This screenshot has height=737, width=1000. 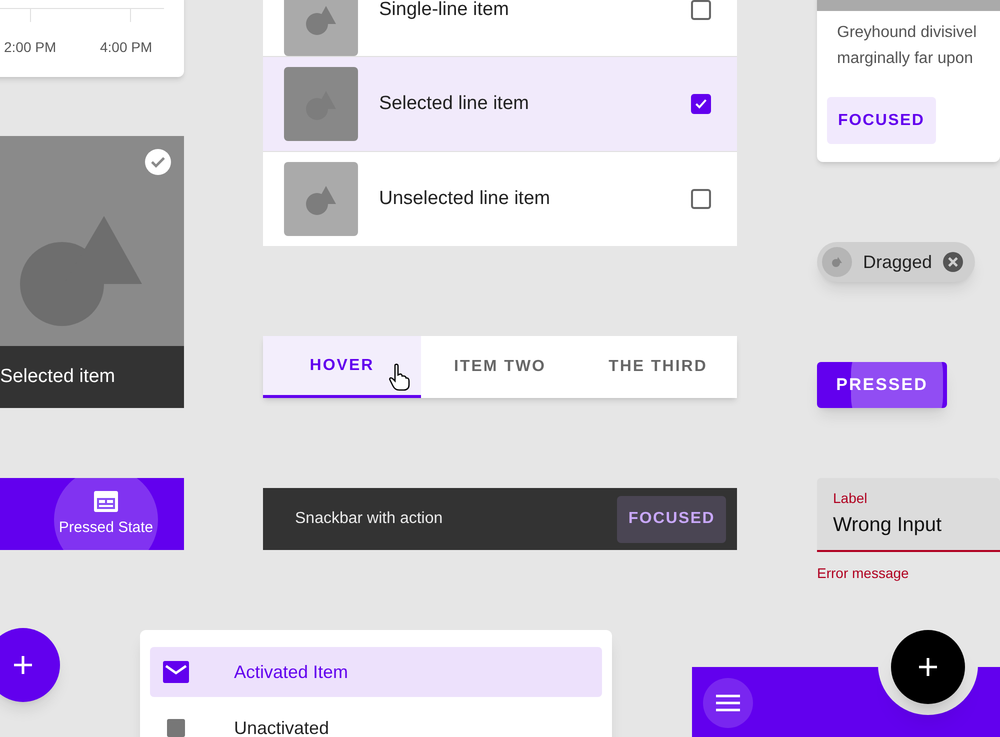 What do you see at coordinates (30, 47) in the screenshot?
I see `axis-label: 2:00 PM` at bounding box center [30, 47].